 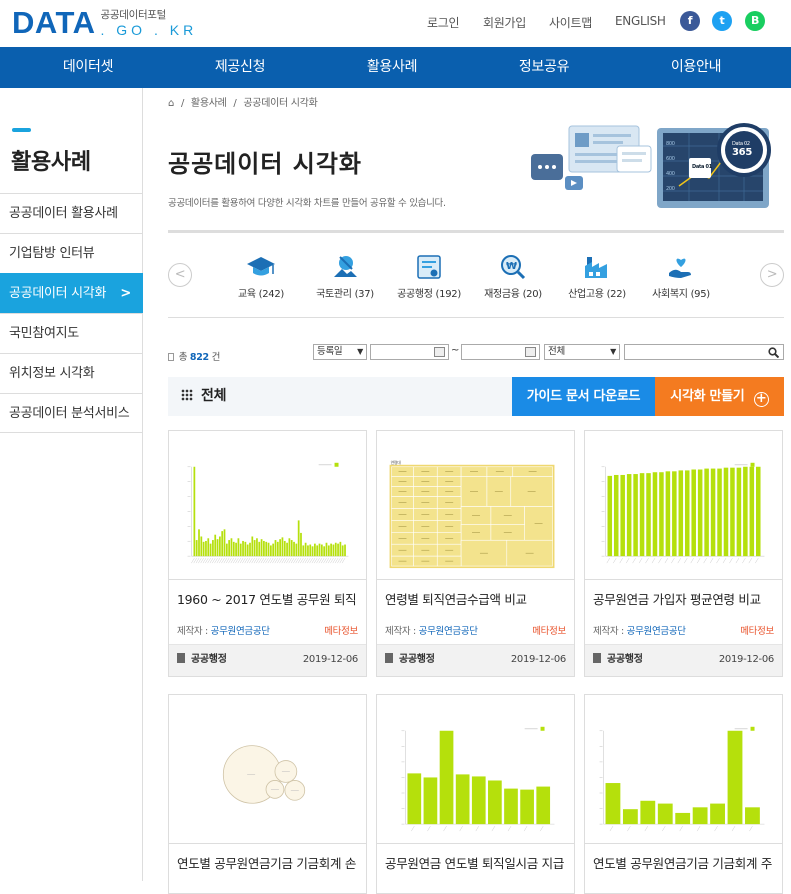 I want to click on sidebar-item-interview: 기업탐방 인터뷰, so click(x=71, y=253).